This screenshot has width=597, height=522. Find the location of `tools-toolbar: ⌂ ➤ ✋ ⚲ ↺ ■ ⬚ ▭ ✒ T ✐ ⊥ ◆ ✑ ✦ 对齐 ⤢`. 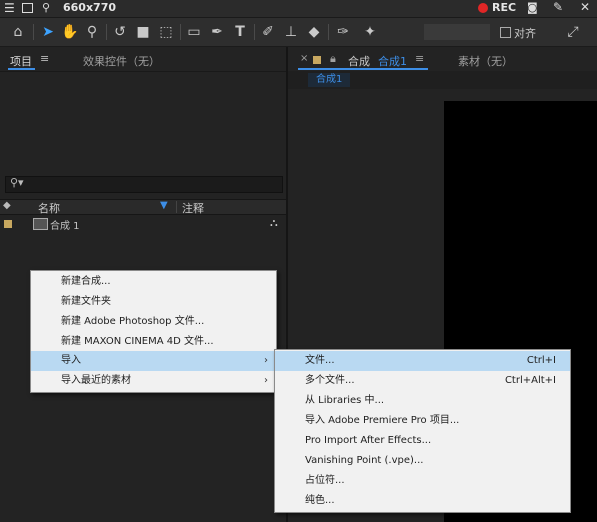

tools-toolbar: ⌂ ➤ ✋ ⚲ ↺ ■ ⬚ ▭ ✒ T ✐ ⊥ ◆ ✑ ✦ 对齐 ⤢ is located at coordinates (298, 32).